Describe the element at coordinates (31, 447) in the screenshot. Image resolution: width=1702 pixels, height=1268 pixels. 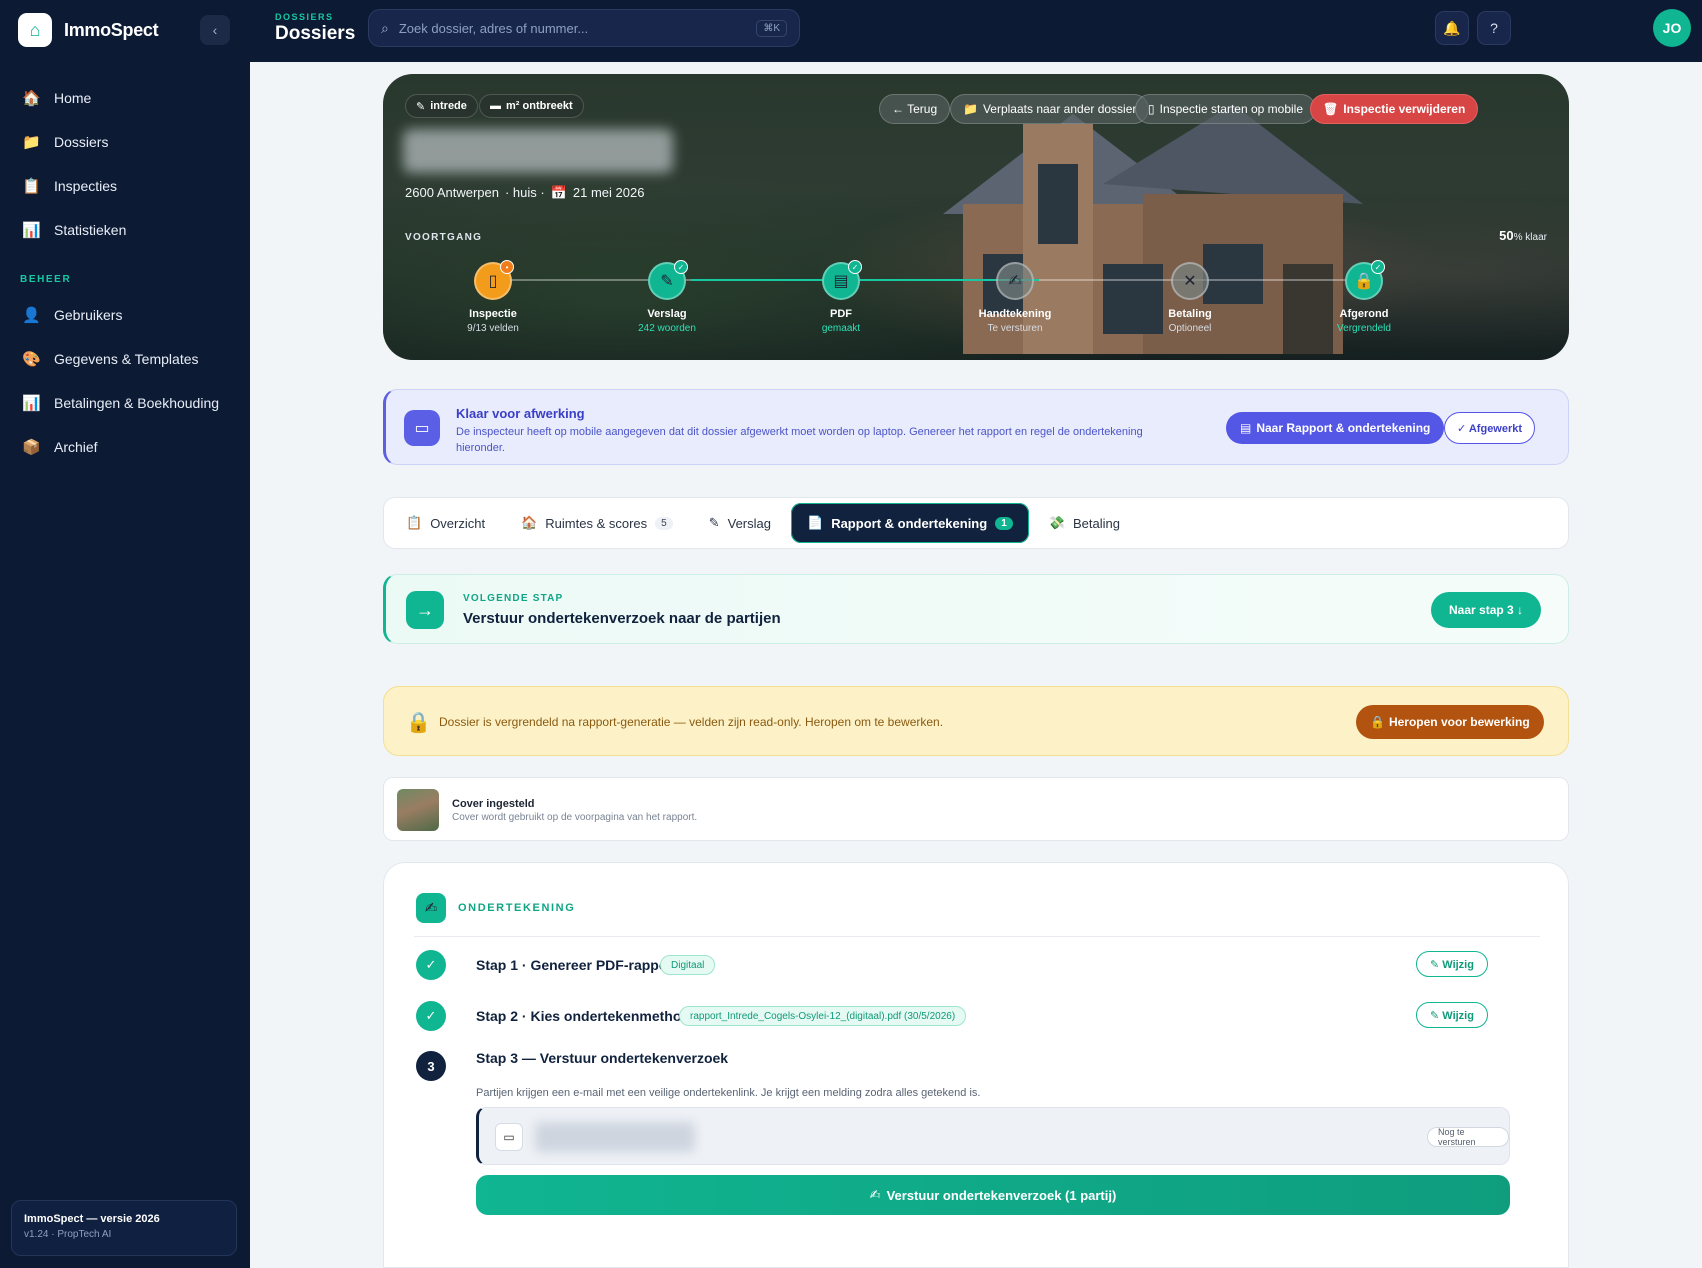
I see `archive-box-icon: 📦` at that location.